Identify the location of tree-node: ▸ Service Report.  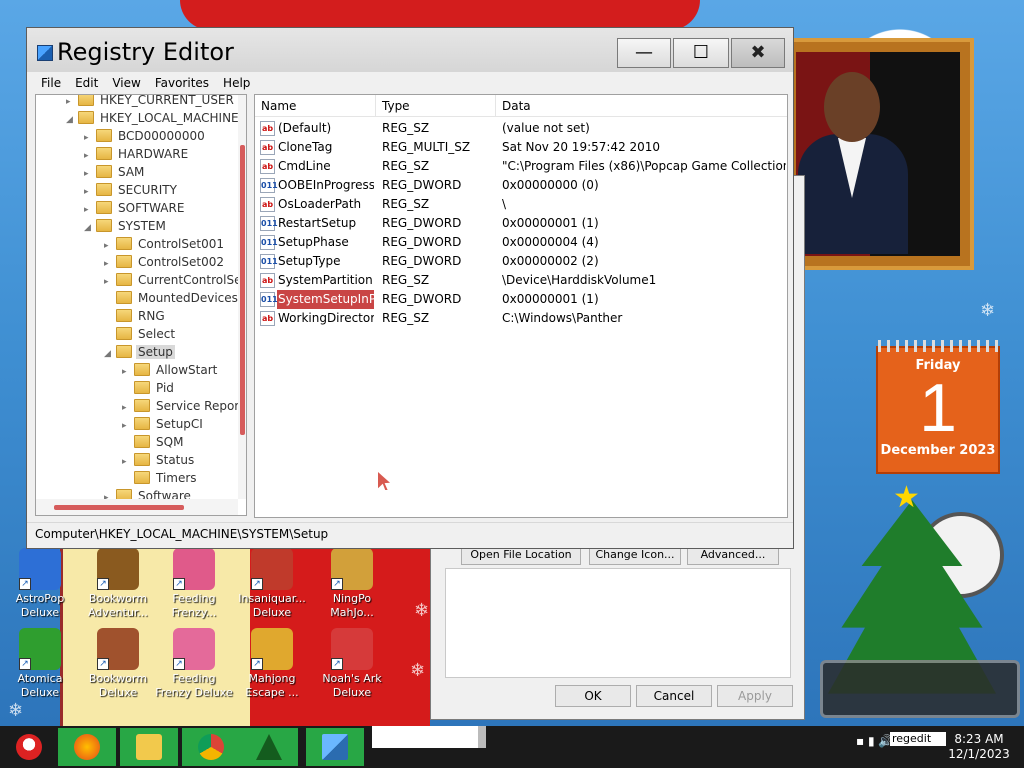
(184, 406).